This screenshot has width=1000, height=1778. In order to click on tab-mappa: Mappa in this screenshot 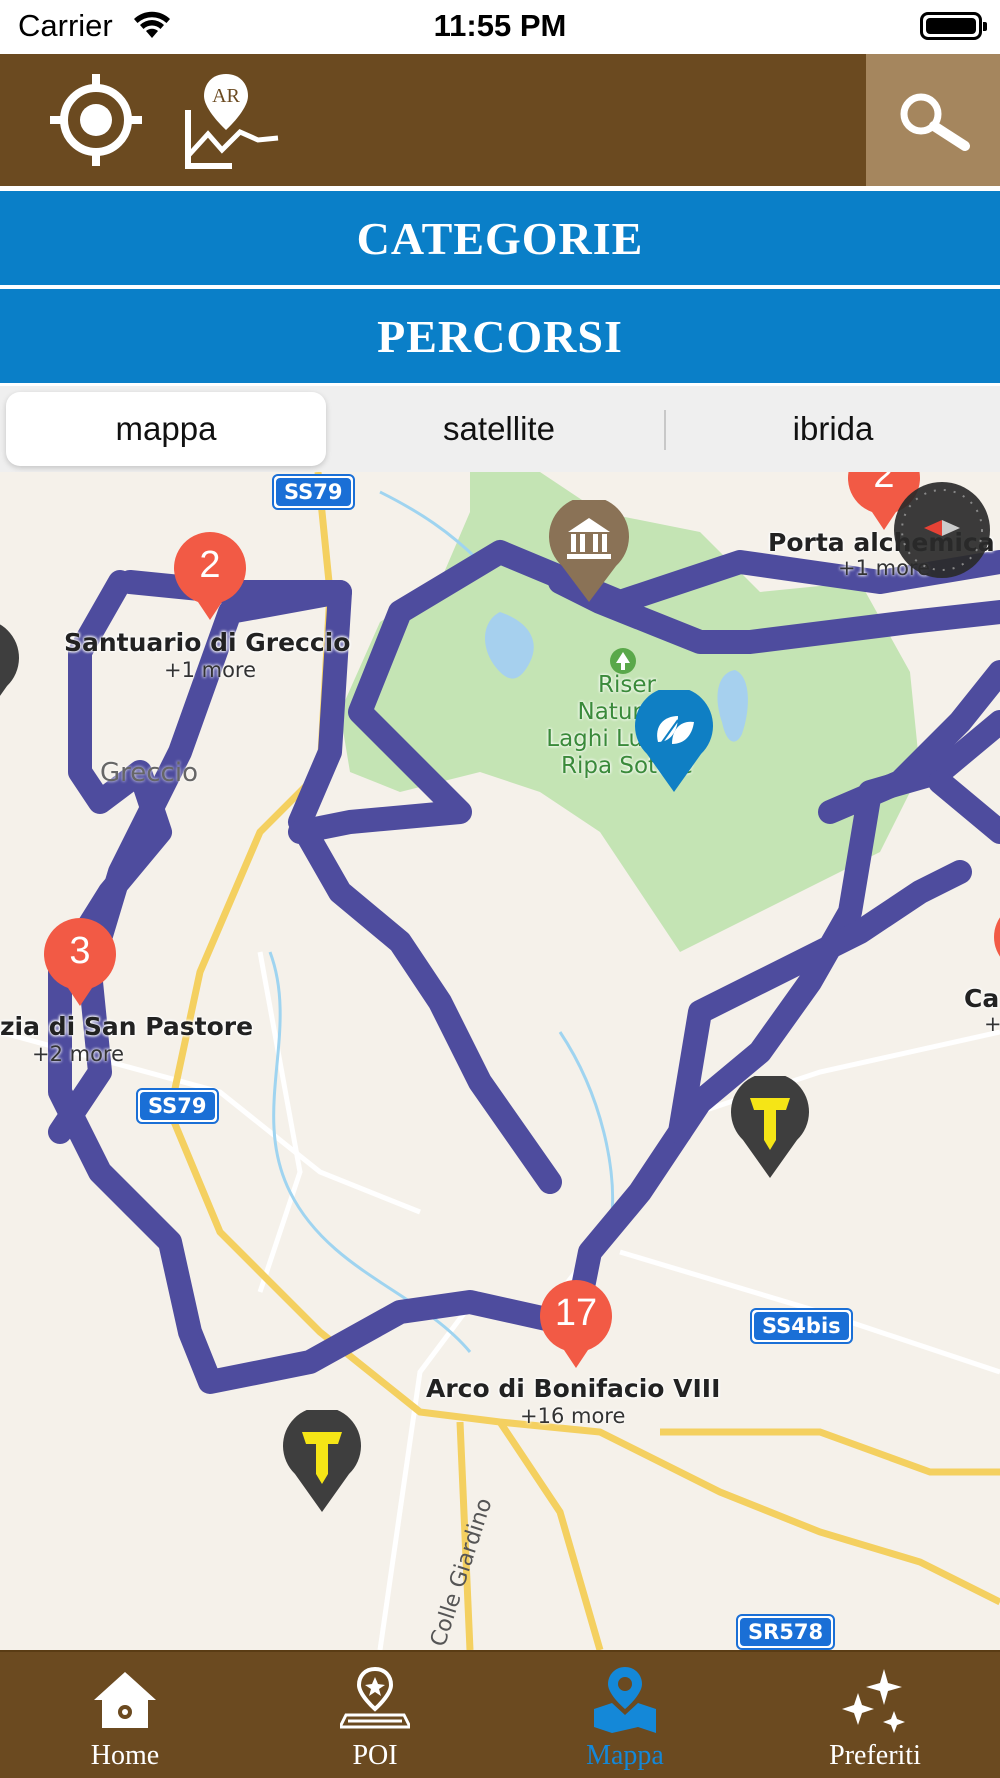, I will do `click(625, 1715)`.